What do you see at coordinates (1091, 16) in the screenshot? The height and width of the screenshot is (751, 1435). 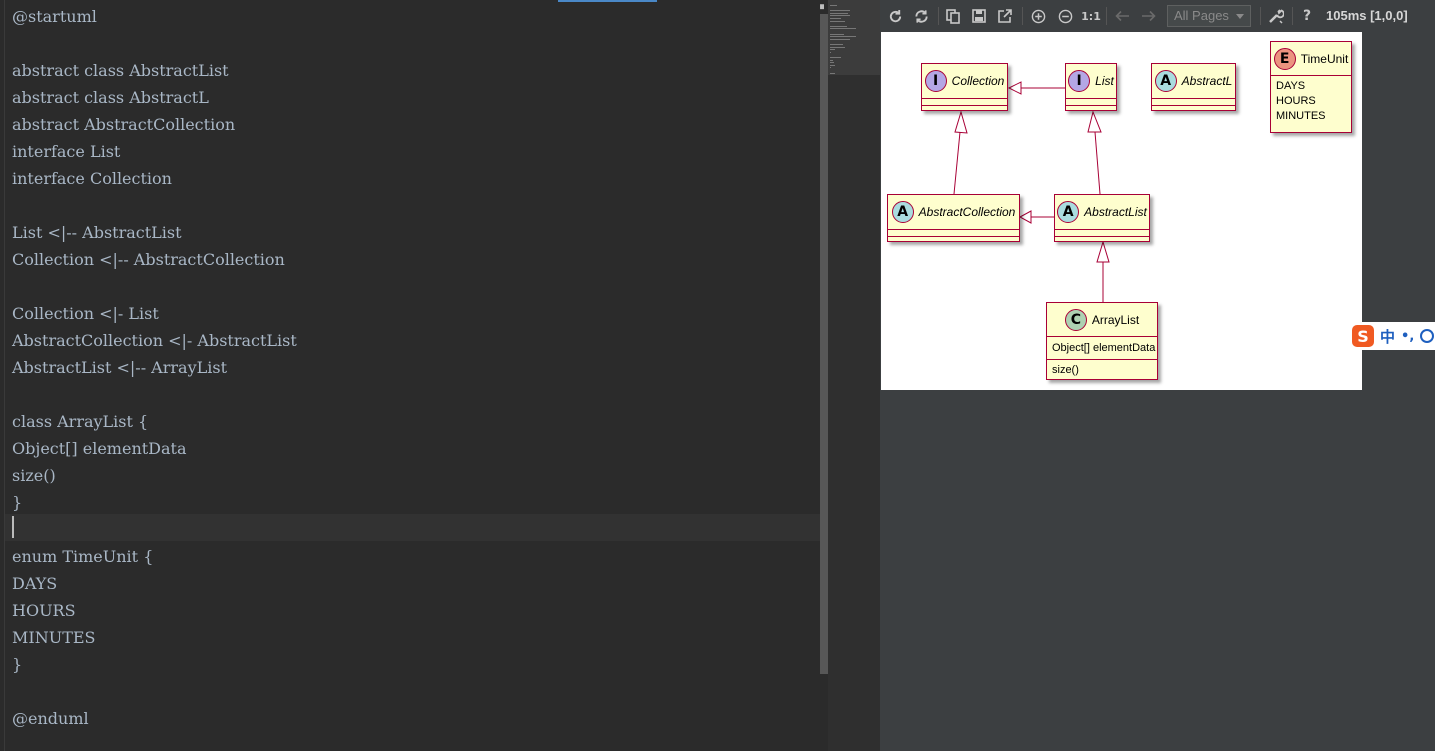 I see `zoom-actual-size-button: 1:1` at bounding box center [1091, 16].